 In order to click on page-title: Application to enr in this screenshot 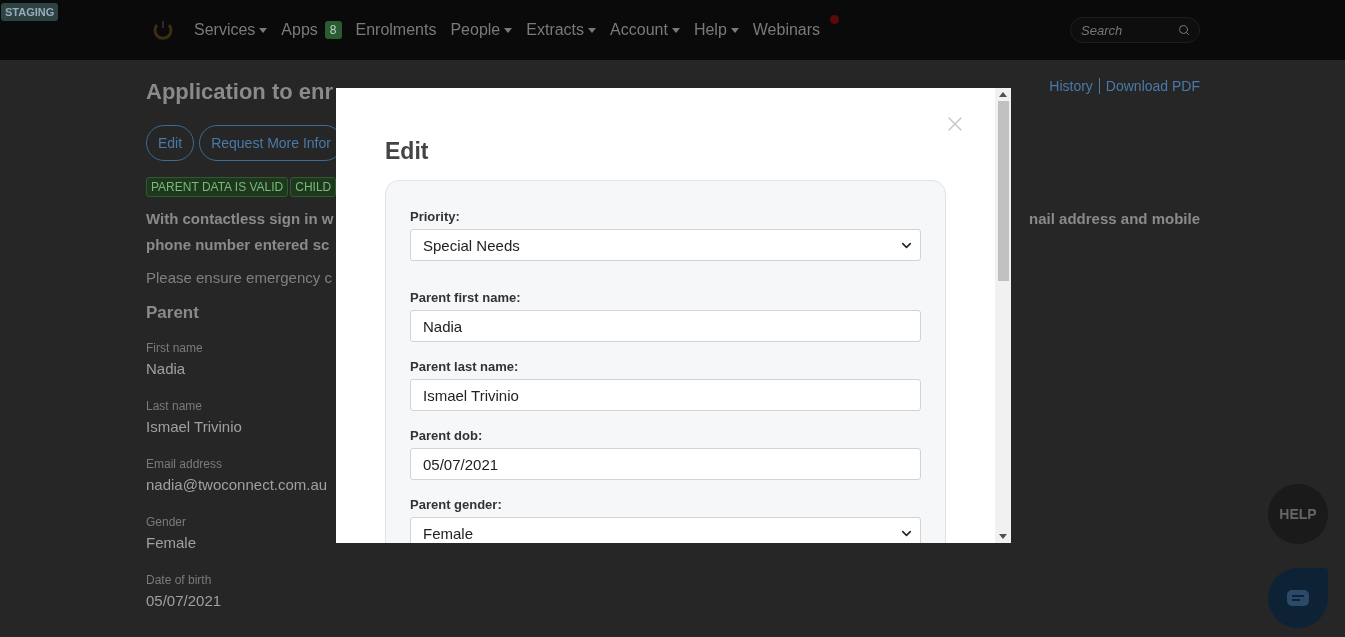, I will do `click(239, 92)`.